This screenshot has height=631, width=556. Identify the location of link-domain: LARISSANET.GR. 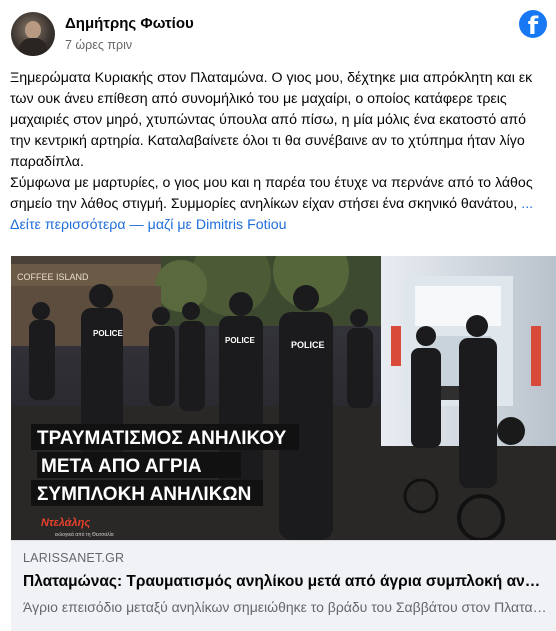
(74, 558).